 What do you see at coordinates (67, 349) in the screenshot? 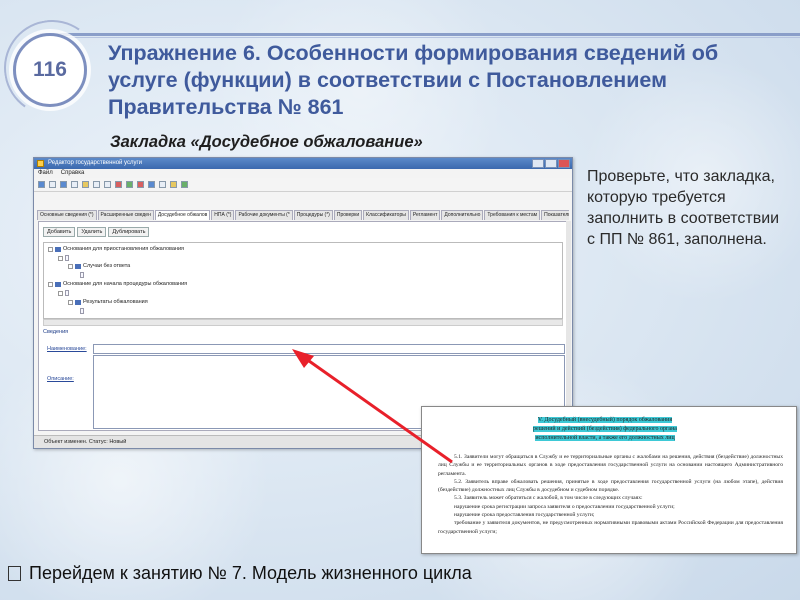
I see `name-label: Наименование:` at bounding box center [67, 349].